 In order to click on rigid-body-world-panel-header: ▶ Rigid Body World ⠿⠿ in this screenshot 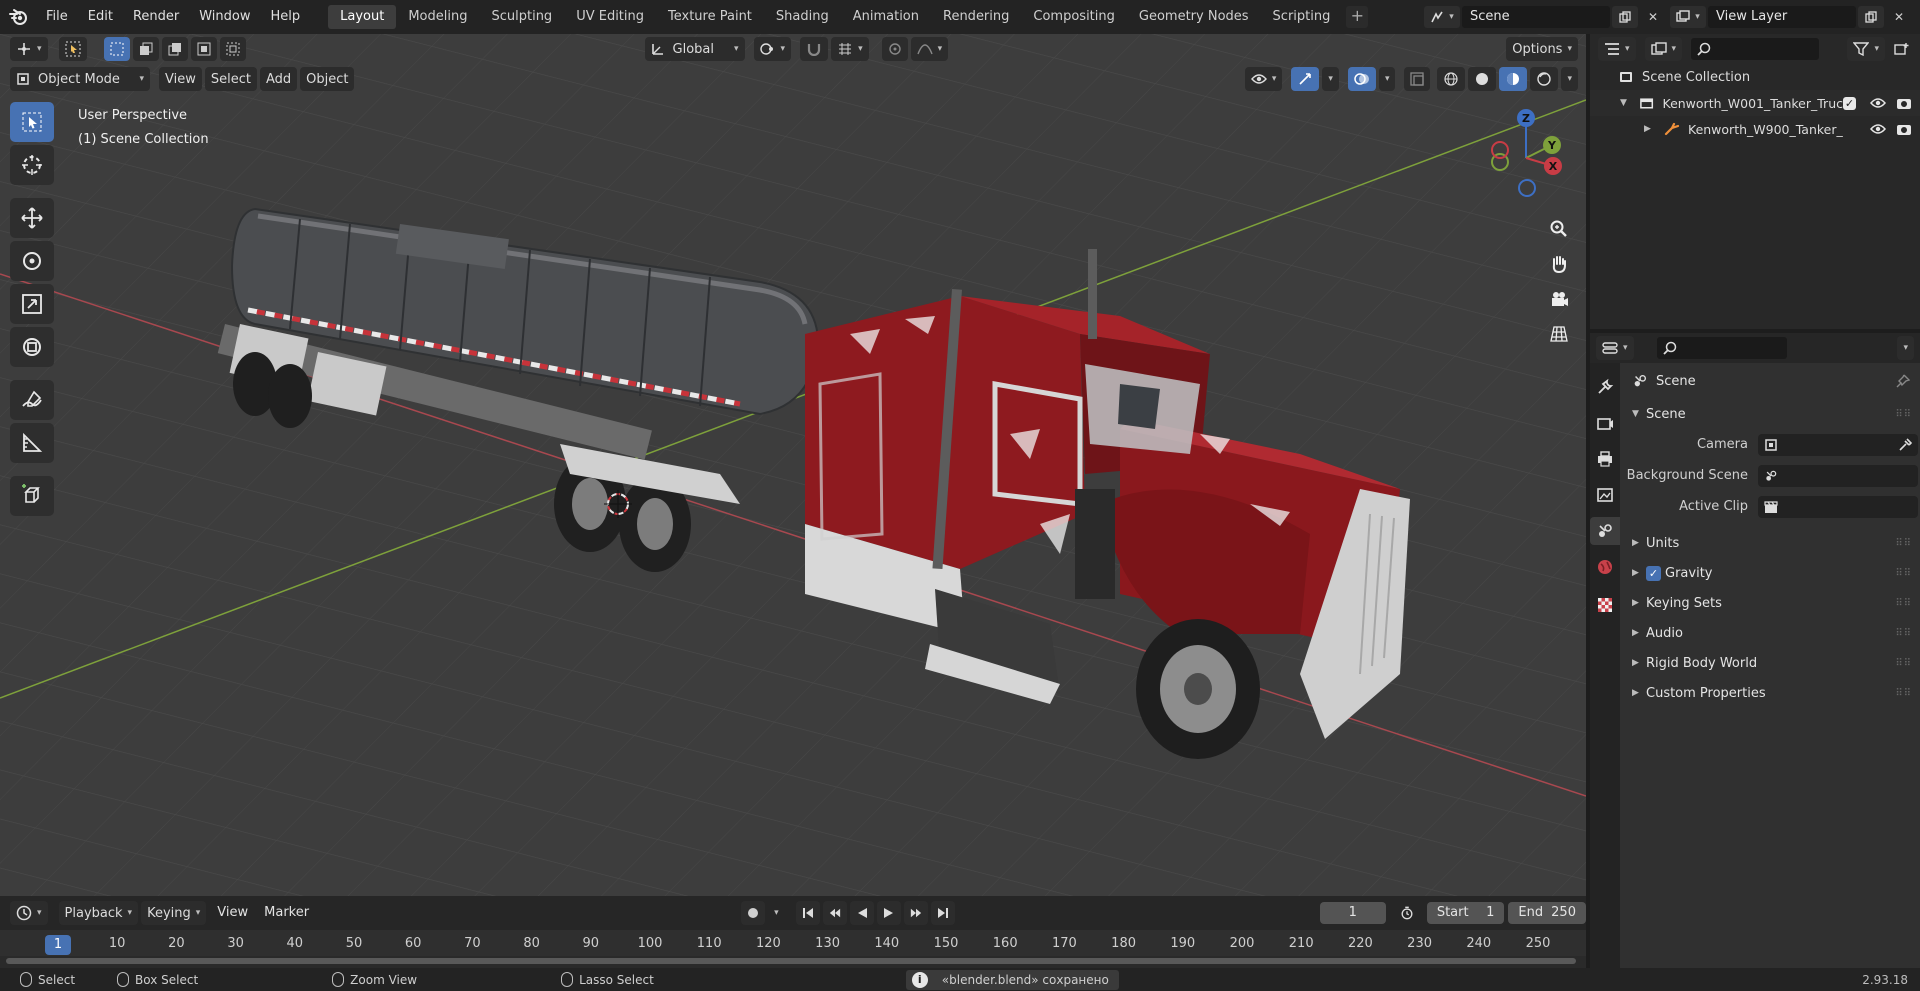, I will do `click(1770, 663)`.